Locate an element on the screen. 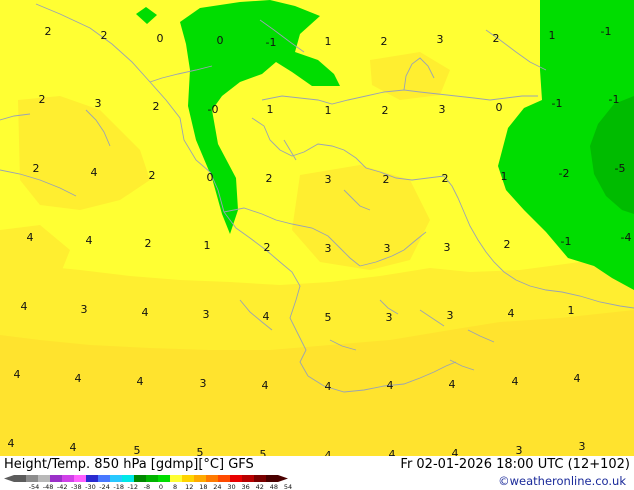  color-scale-tick-label: -54 is located at coordinates (34, 486).